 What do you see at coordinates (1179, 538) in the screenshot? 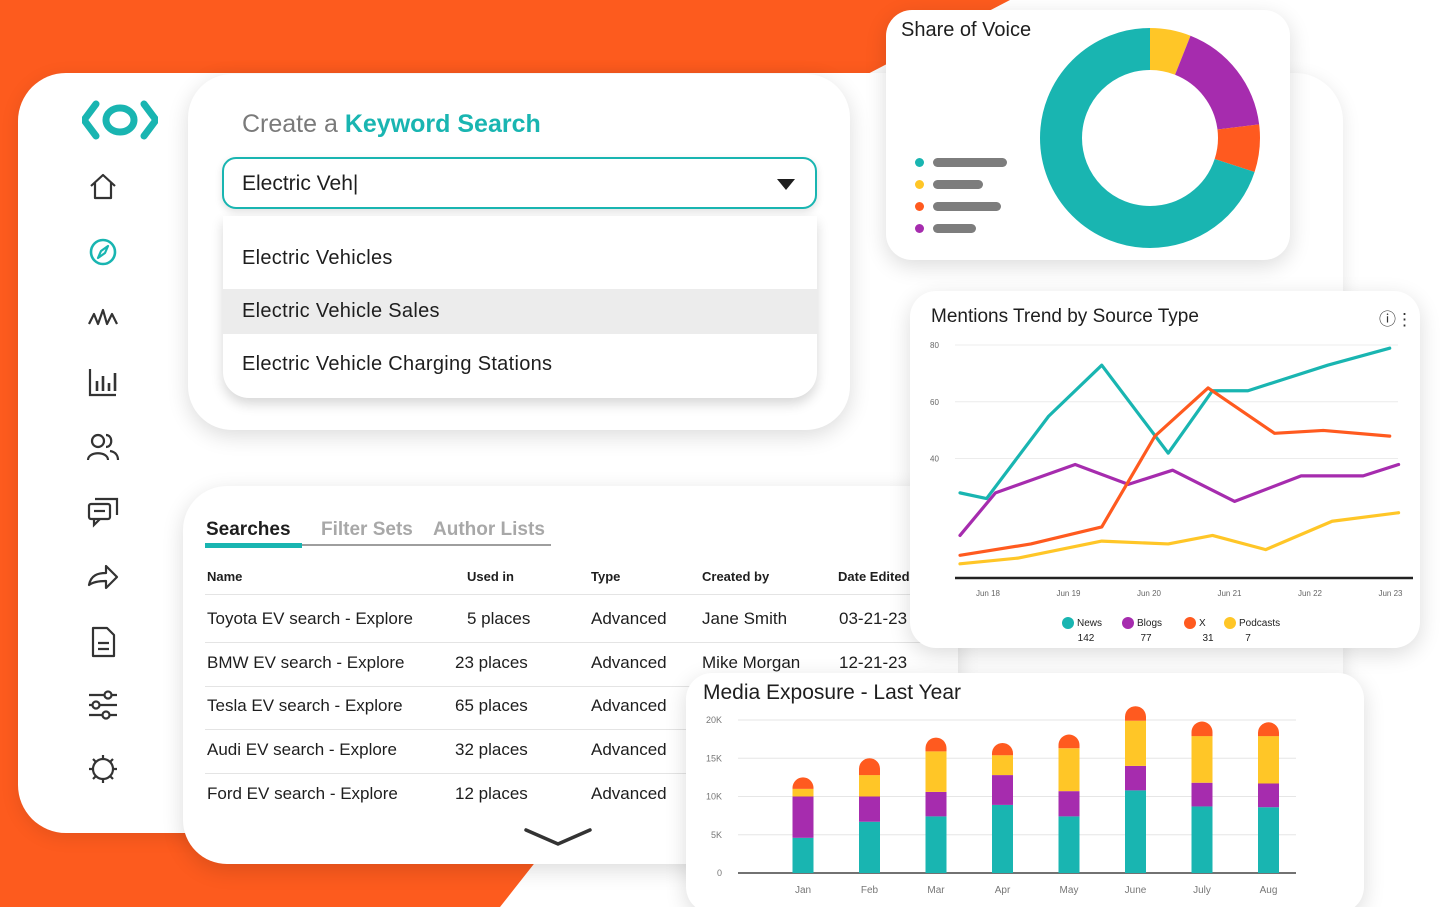
I see `series-line-podcasts` at bounding box center [1179, 538].